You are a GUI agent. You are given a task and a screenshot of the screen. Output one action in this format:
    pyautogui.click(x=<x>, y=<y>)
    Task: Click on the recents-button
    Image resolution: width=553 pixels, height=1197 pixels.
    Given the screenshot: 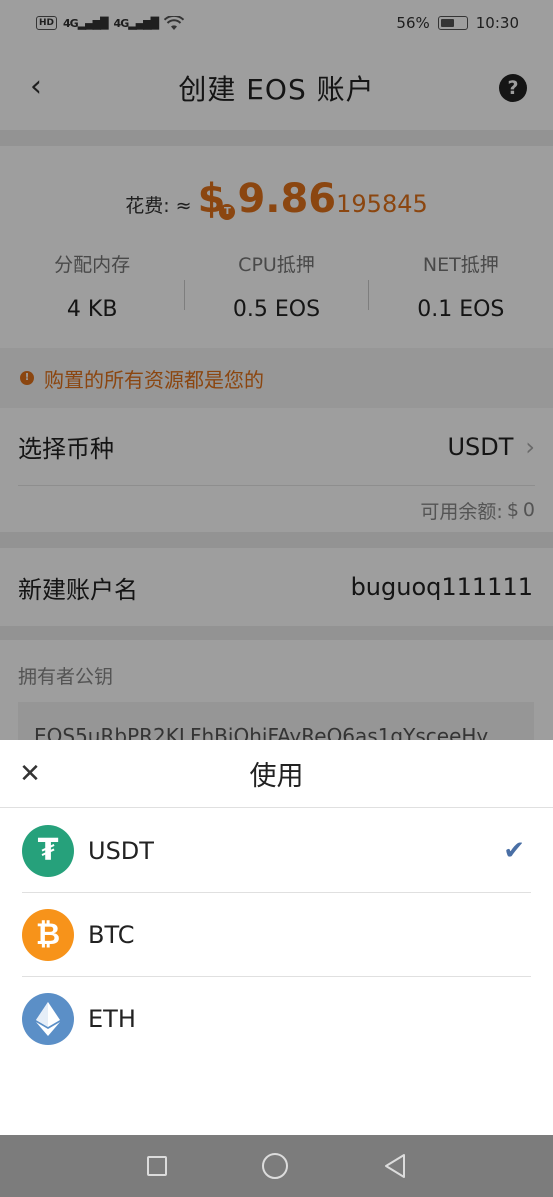 What is the action you would take?
    pyautogui.click(x=156, y=1166)
    